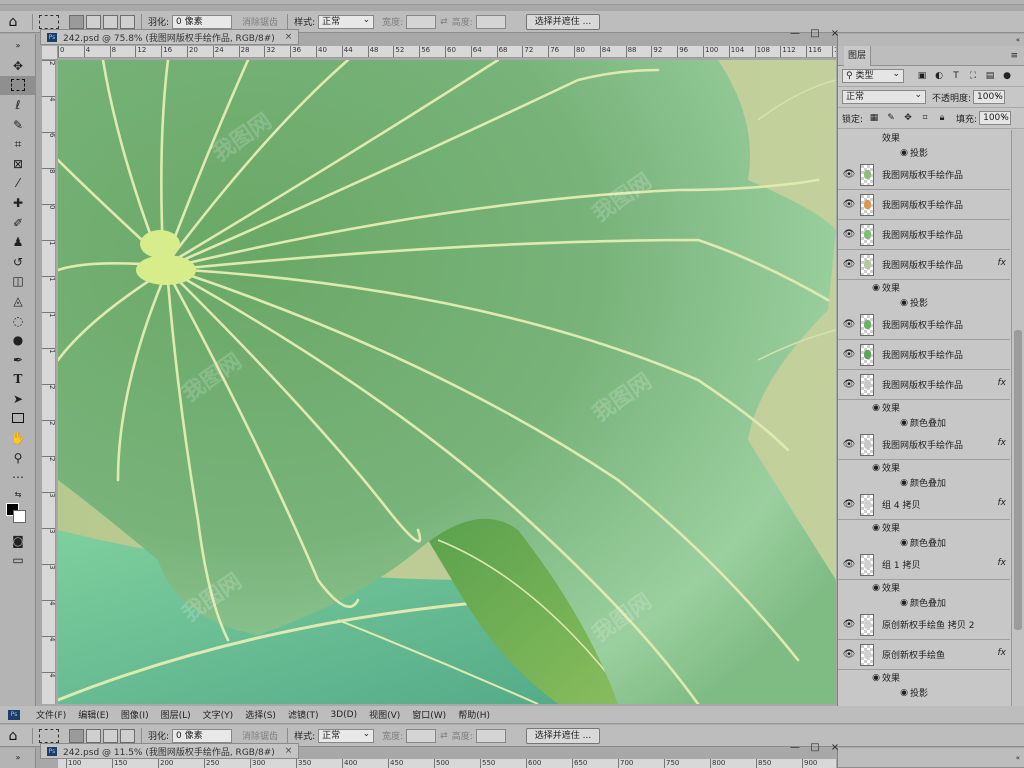 The width and height of the screenshot is (1024, 768). I want to click on pen-tool-icon: ✒, so click(18, 360).